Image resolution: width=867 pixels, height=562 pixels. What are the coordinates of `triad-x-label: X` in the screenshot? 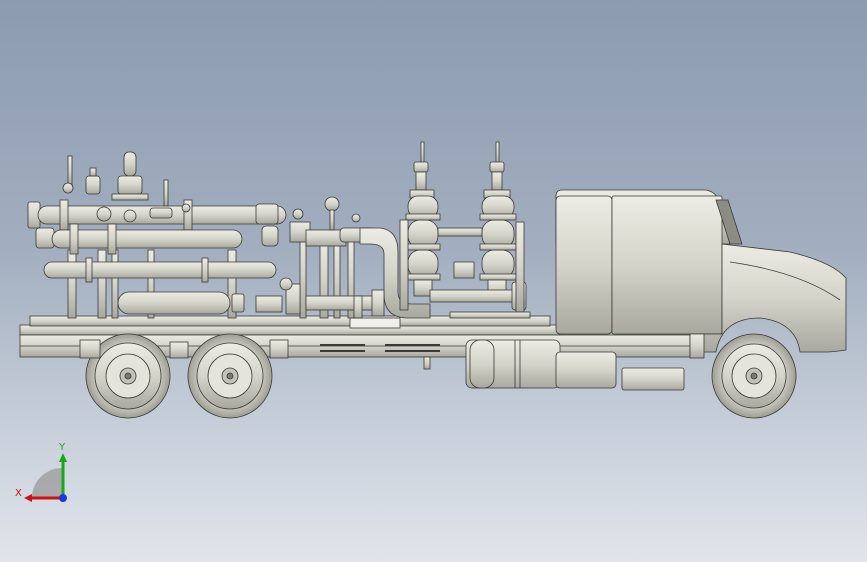 It's located at (18, 493).